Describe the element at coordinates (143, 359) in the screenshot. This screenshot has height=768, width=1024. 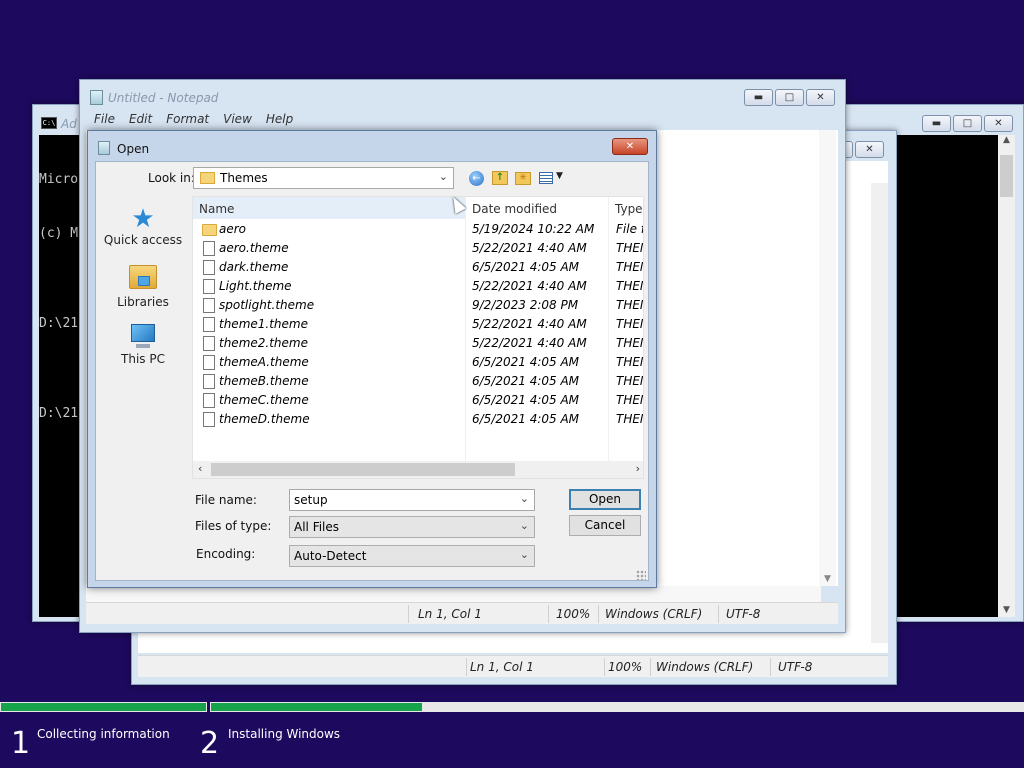
I see `place-label: This PC` at that location.